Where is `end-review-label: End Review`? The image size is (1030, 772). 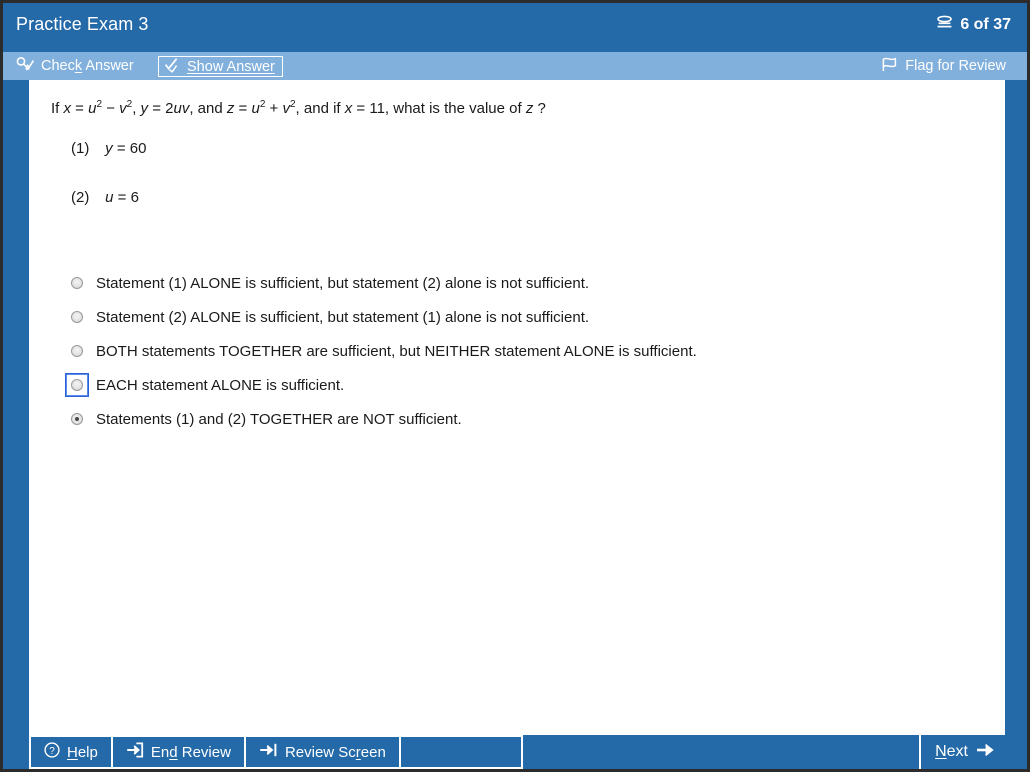 end-review-label: End Review is located at coordinates (190, 752).